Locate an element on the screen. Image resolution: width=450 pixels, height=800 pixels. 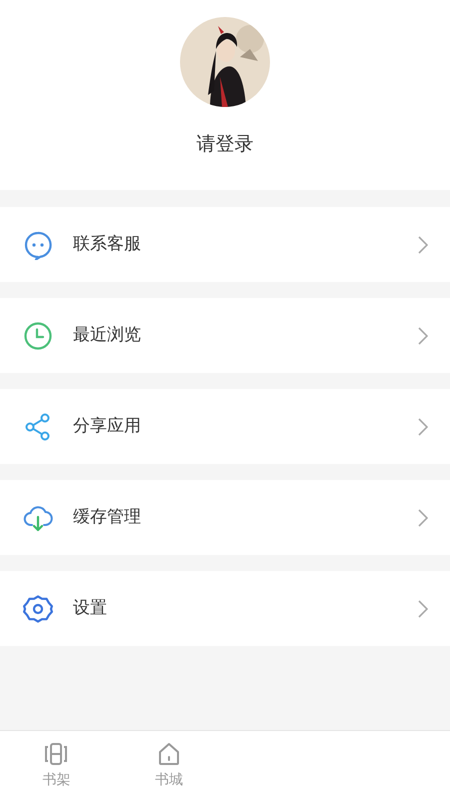
bookshelf-icon is located at coordinates (56, 753).